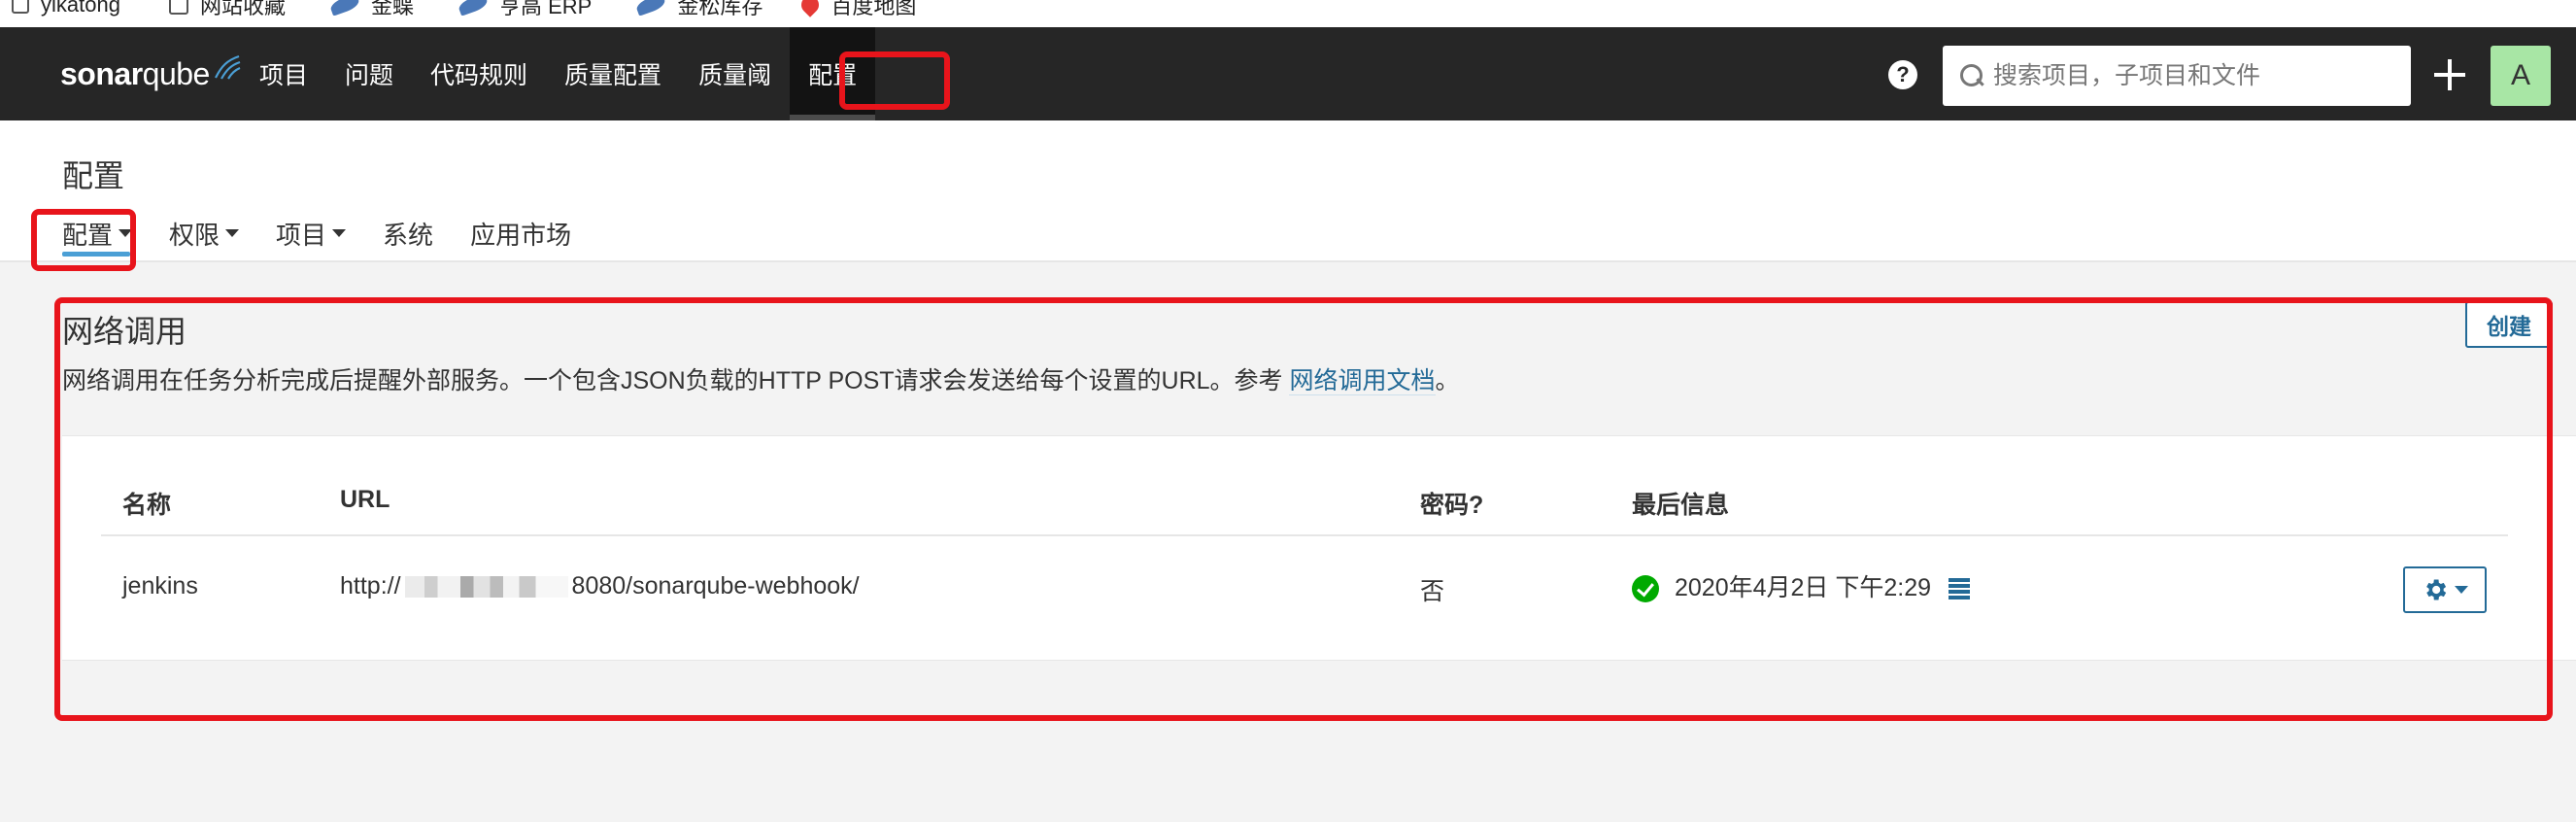 Image resolution: width=2576 pixels, height=822 pixels. What do you see at coordinates (1681, 505) in the screenshot?
I see `column-header-last-delivery: 最后信息` at bounding box center [1681, 505].